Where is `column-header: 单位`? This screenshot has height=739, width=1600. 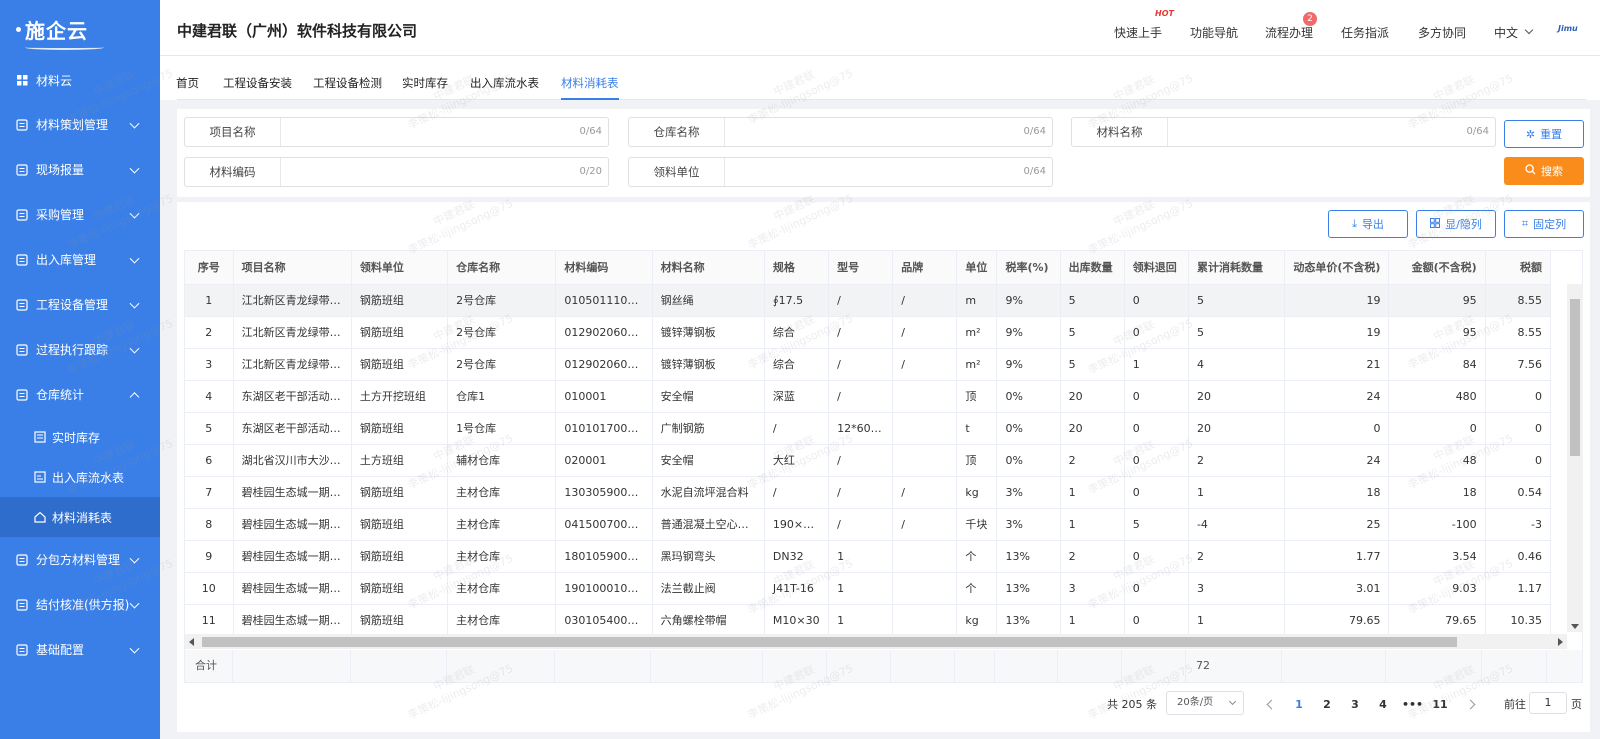 column-header: 单位 is located at coordinates (977, 268).